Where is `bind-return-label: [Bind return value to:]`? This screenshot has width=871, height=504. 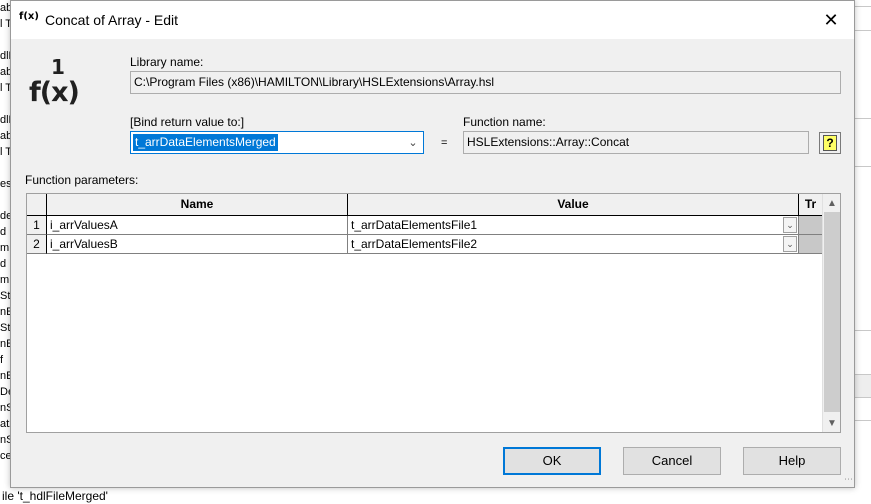
bind-return-label: [Bind return value to:] is located at coordinates (187, 122).